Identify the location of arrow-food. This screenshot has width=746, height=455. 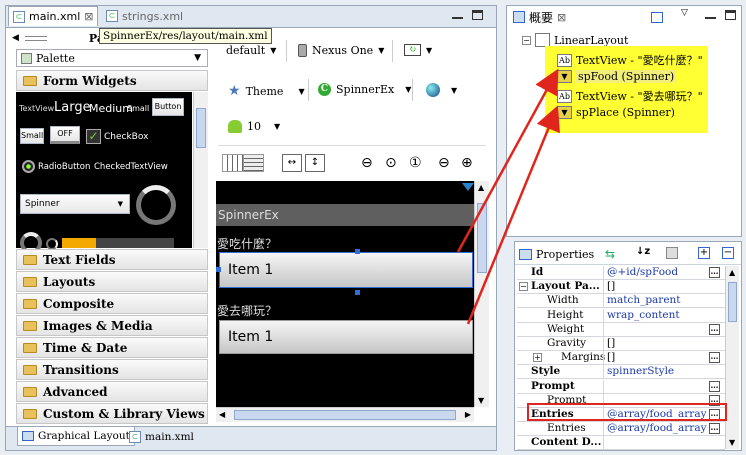
(507, 160).